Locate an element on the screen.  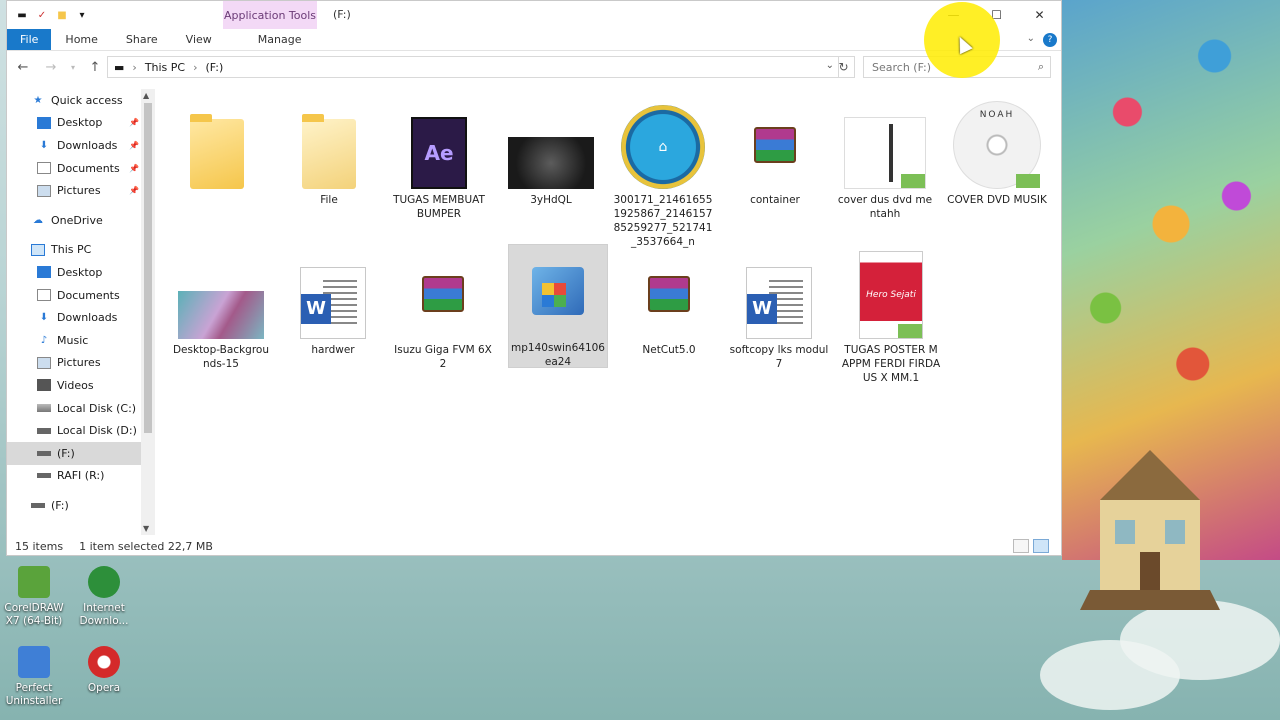
navigation-pane-scrollbar: ▲ ▼ is located at coordinates (148, 312).